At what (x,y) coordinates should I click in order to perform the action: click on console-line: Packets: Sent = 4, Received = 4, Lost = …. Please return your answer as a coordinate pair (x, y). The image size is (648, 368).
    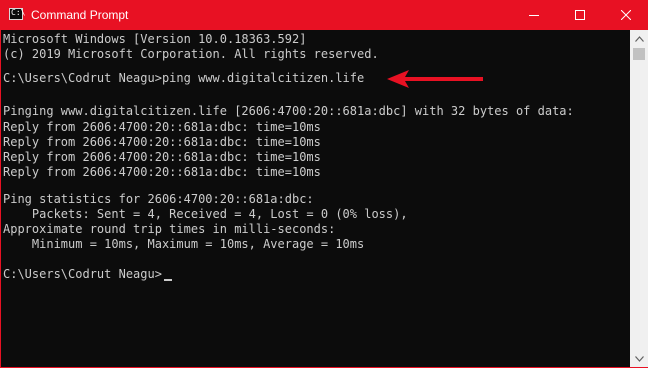
    Looking at the image, I should click on (205, 214).